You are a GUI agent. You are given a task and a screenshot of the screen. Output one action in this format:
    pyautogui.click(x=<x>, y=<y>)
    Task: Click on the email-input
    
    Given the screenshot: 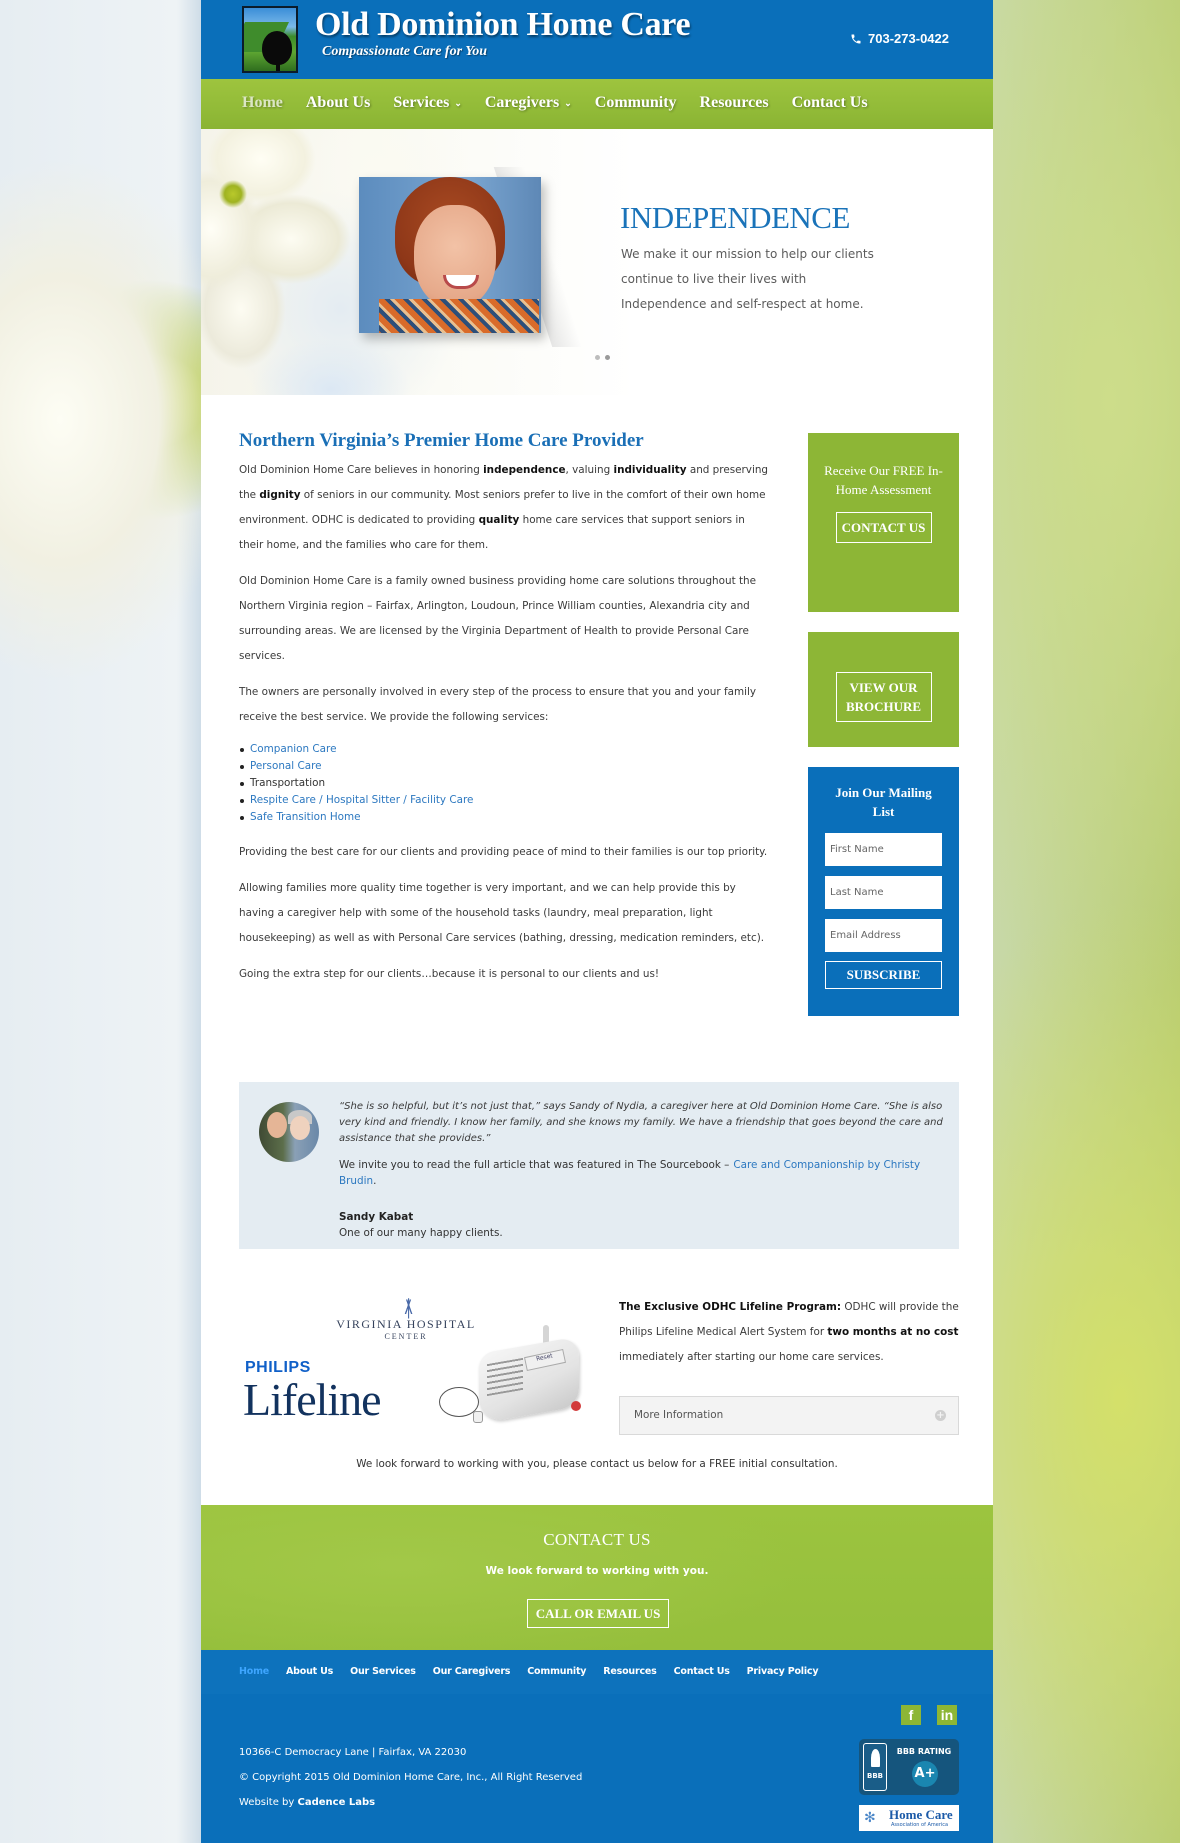 What is the action you would take?
    pyautogui.click(x=883, y=935)
    